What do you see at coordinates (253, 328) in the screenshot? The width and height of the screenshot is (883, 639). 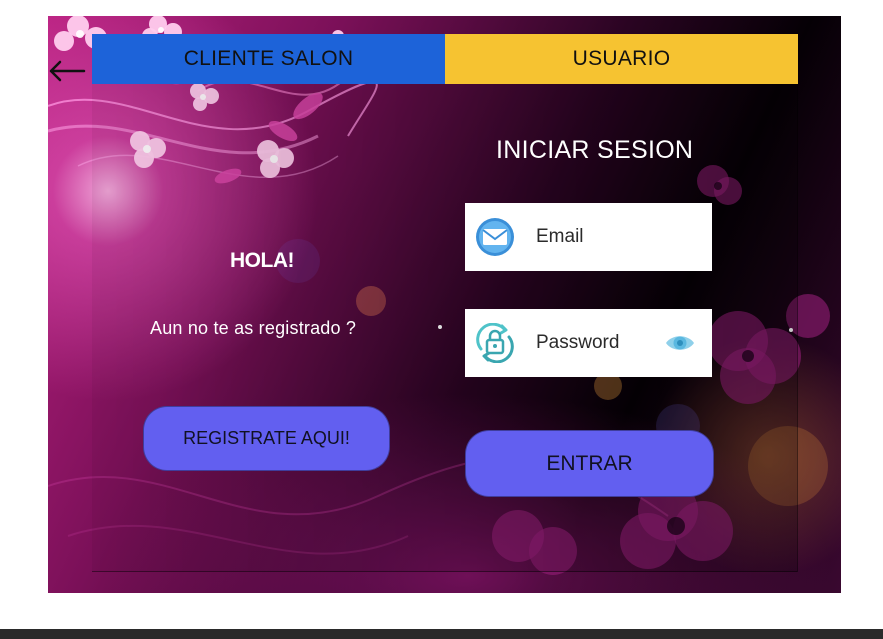 I see `register-prompt: Aun no te as registrado ?` at bounding box center [253, 328].